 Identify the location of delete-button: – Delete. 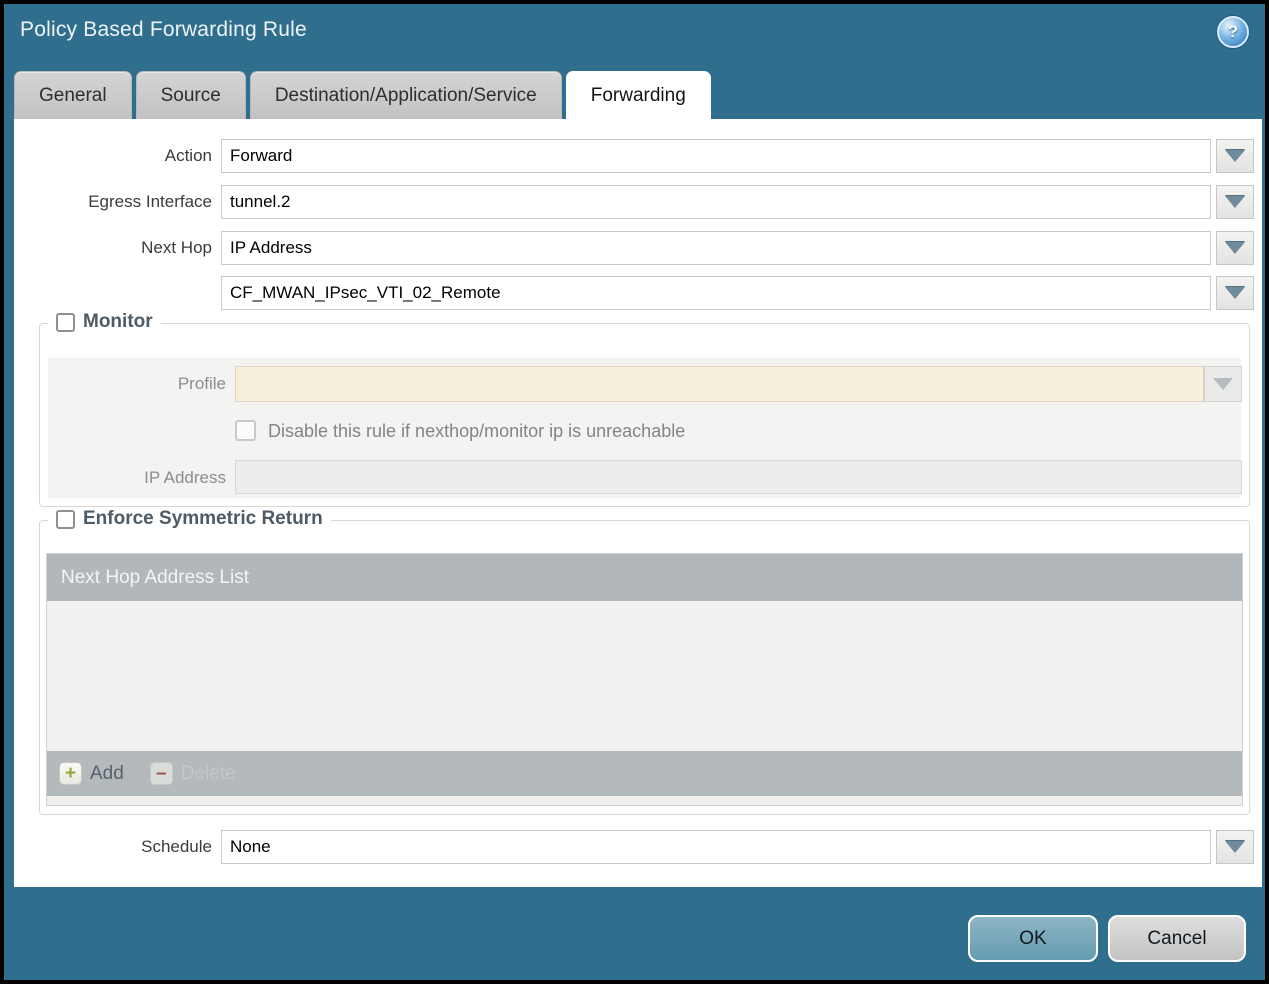
(192, 773).